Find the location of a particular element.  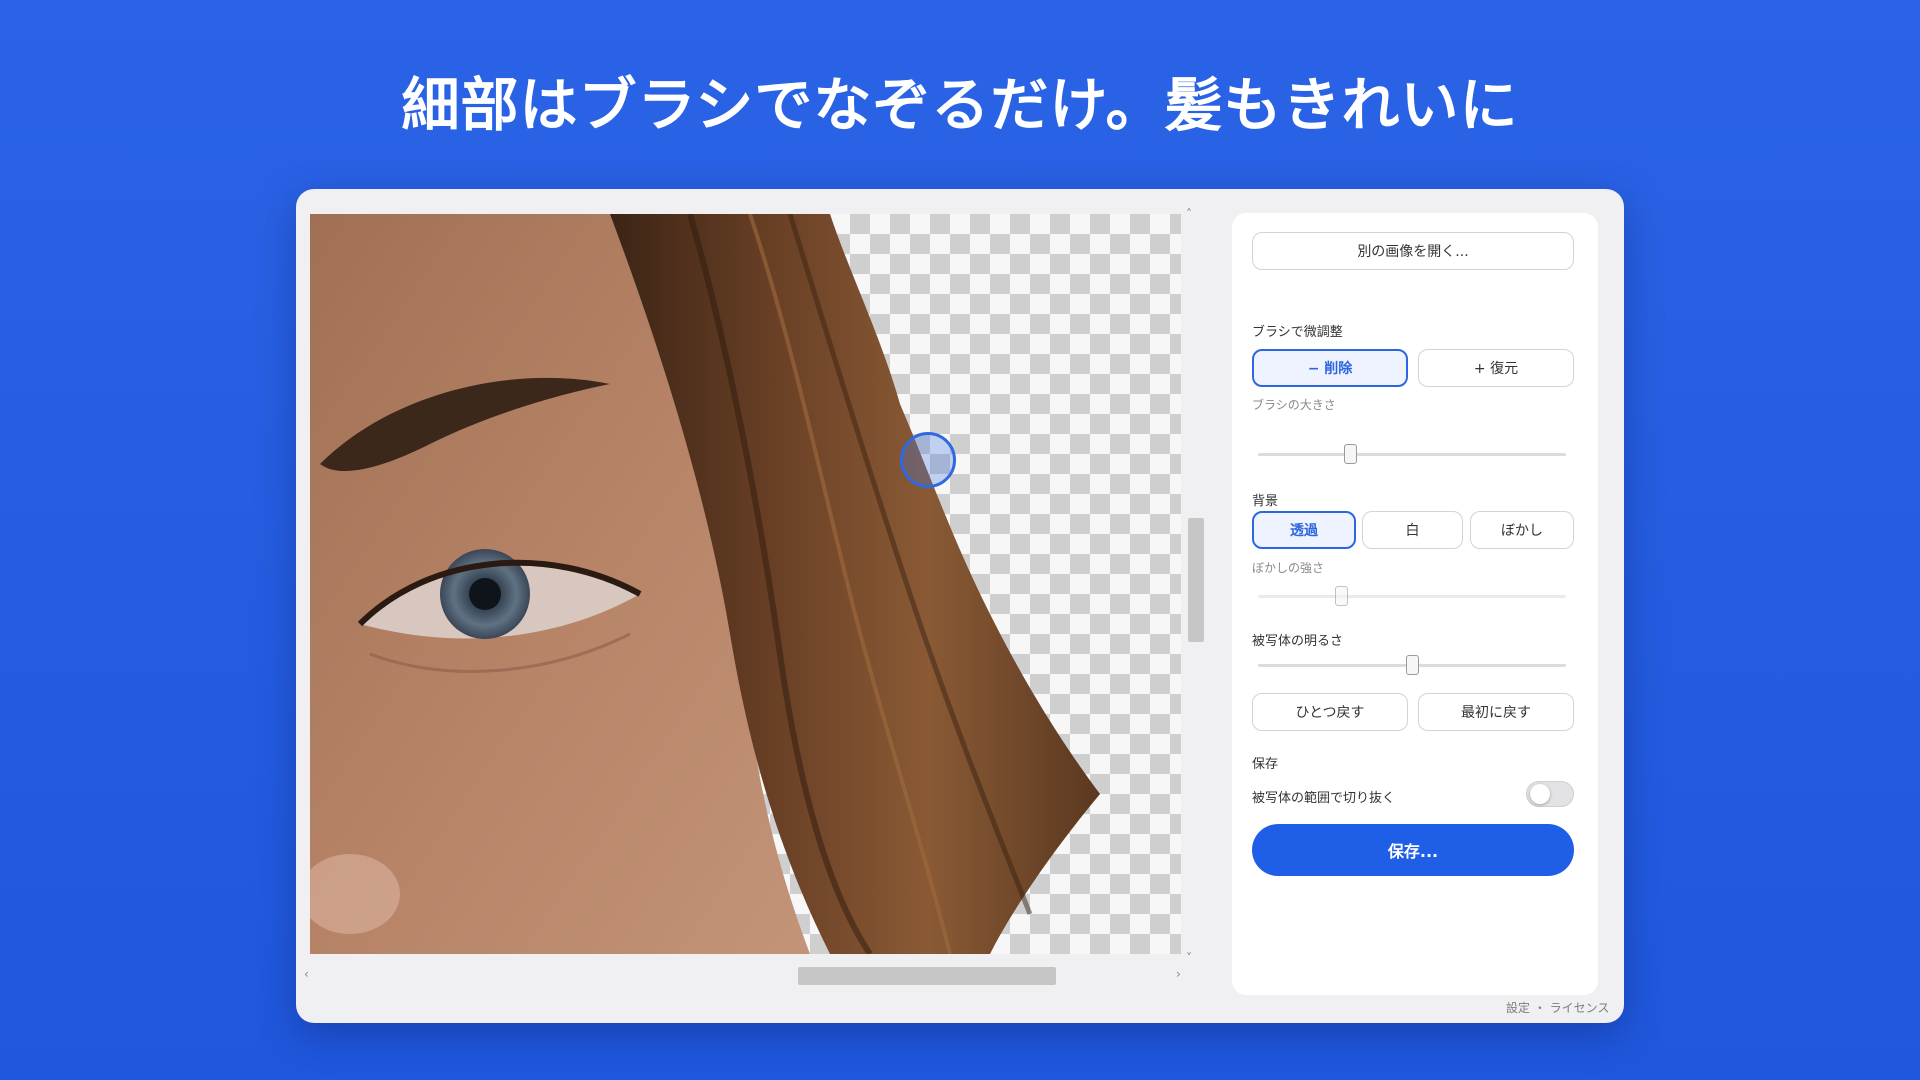

crop-toggle is located at coordinates (1550, 794).